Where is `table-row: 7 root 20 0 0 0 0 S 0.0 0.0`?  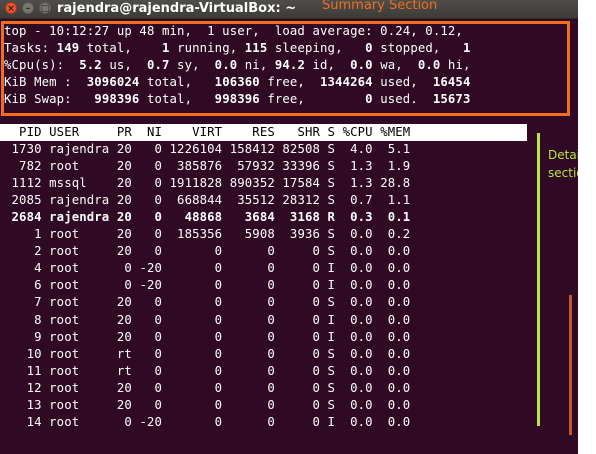 table-row: 7 root 20 0 0 0 0 S 0.0 0.0 is located at coordinates (207, 302).